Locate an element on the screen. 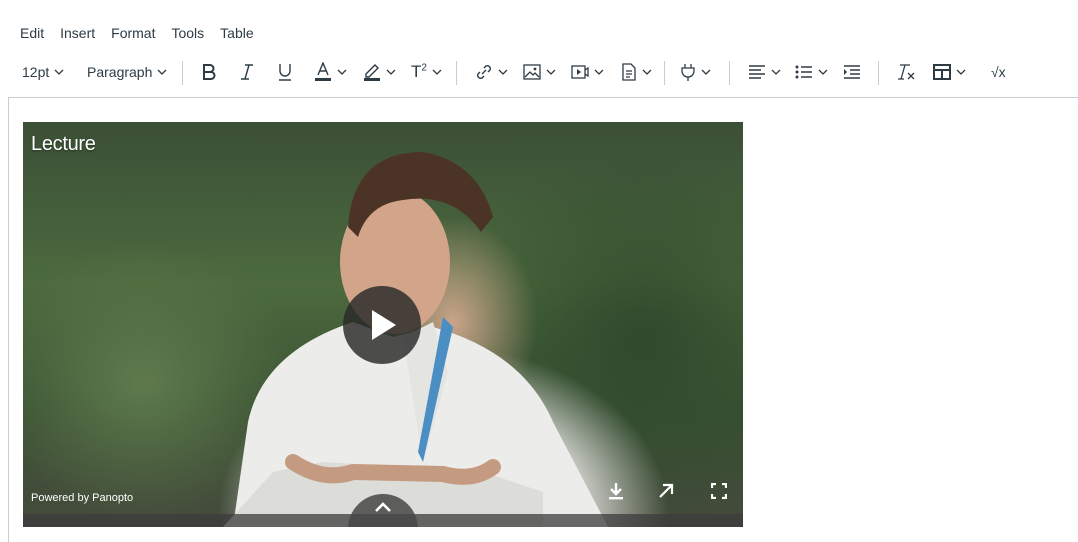 This screenshot has width=1078, height=542. indent-button is located at coordinates (852, 72).